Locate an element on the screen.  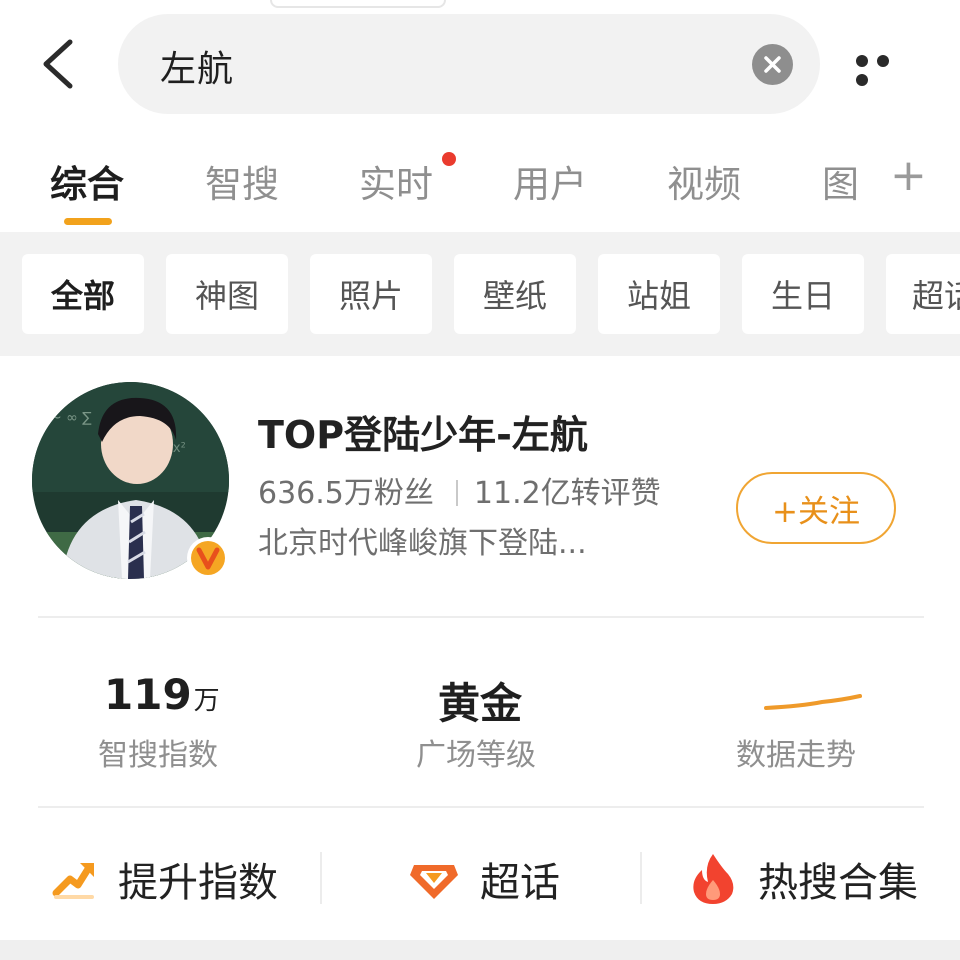
profile-name: TOP登陆少年-左航 is located at coordinates (423, 431).